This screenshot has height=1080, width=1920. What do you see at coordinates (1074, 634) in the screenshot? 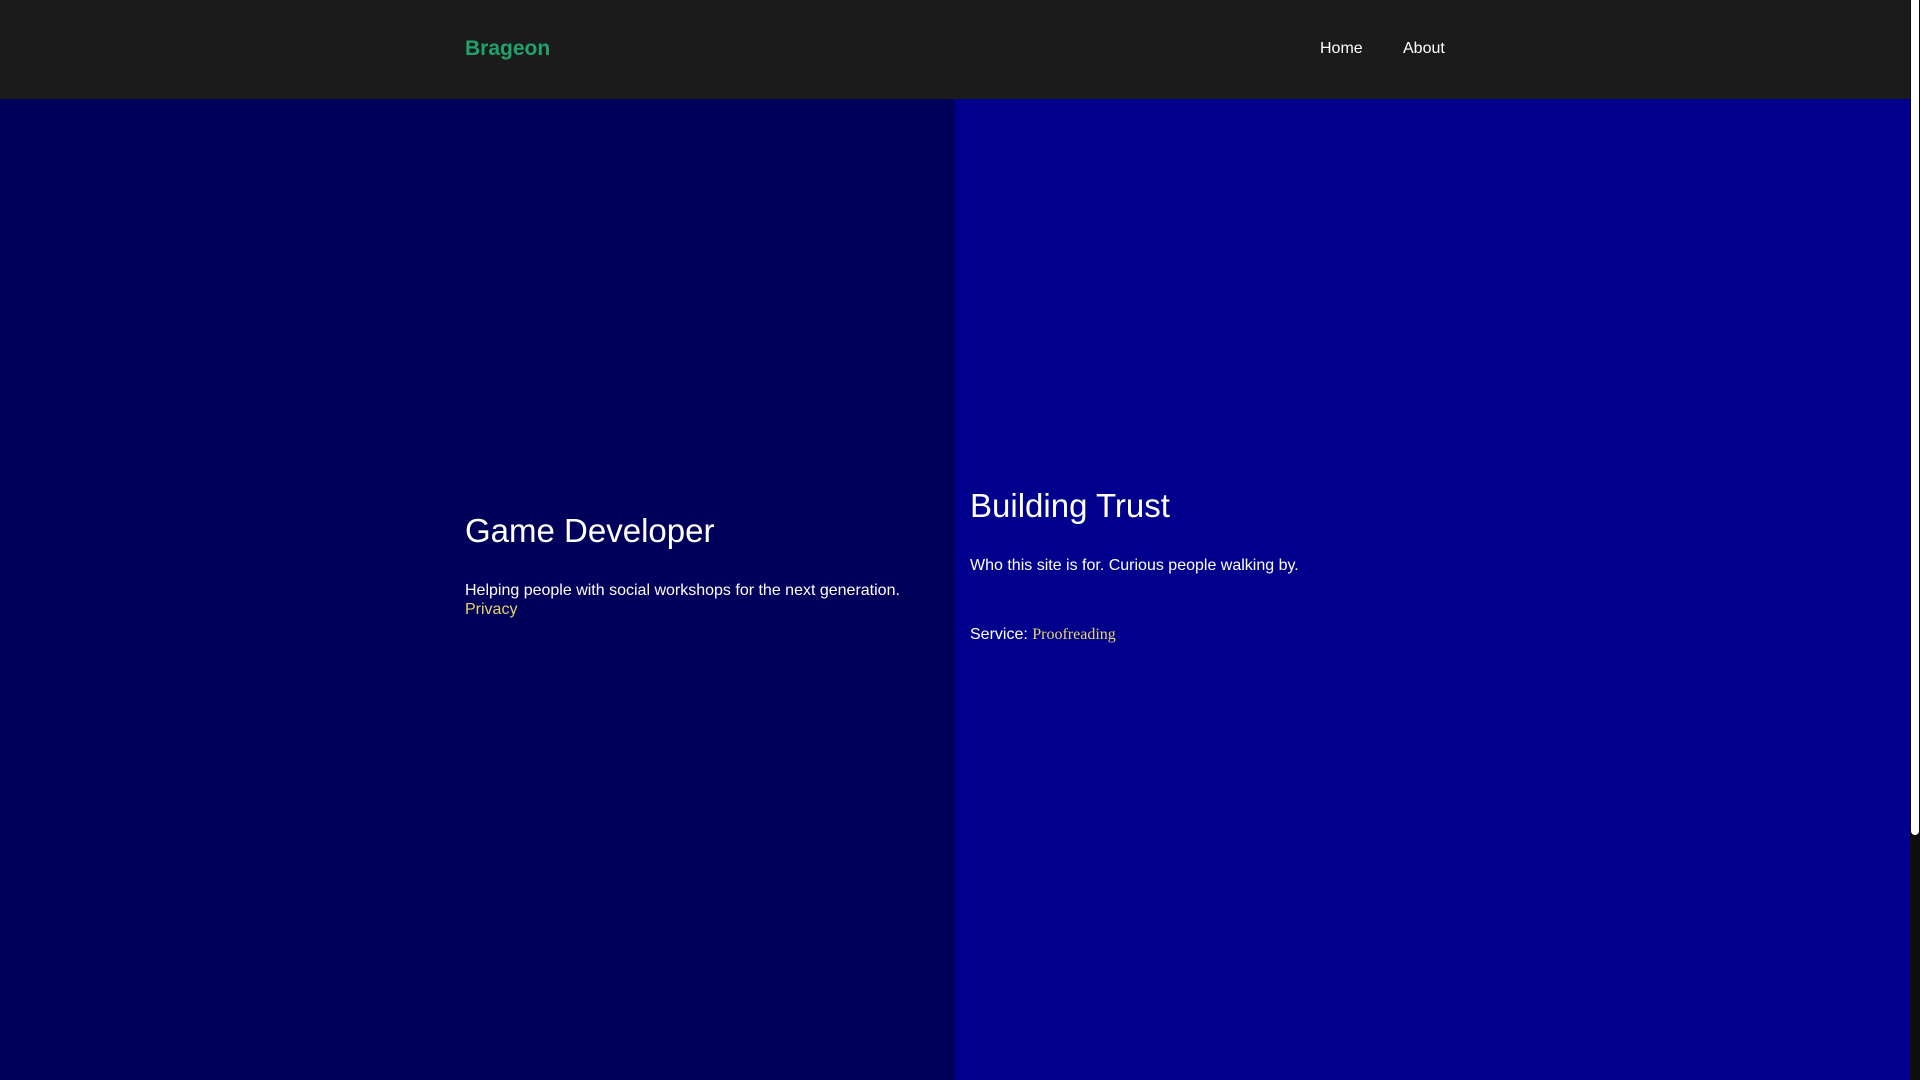
I see `service-link: Proofreading` at bounding box center [1074, 634].